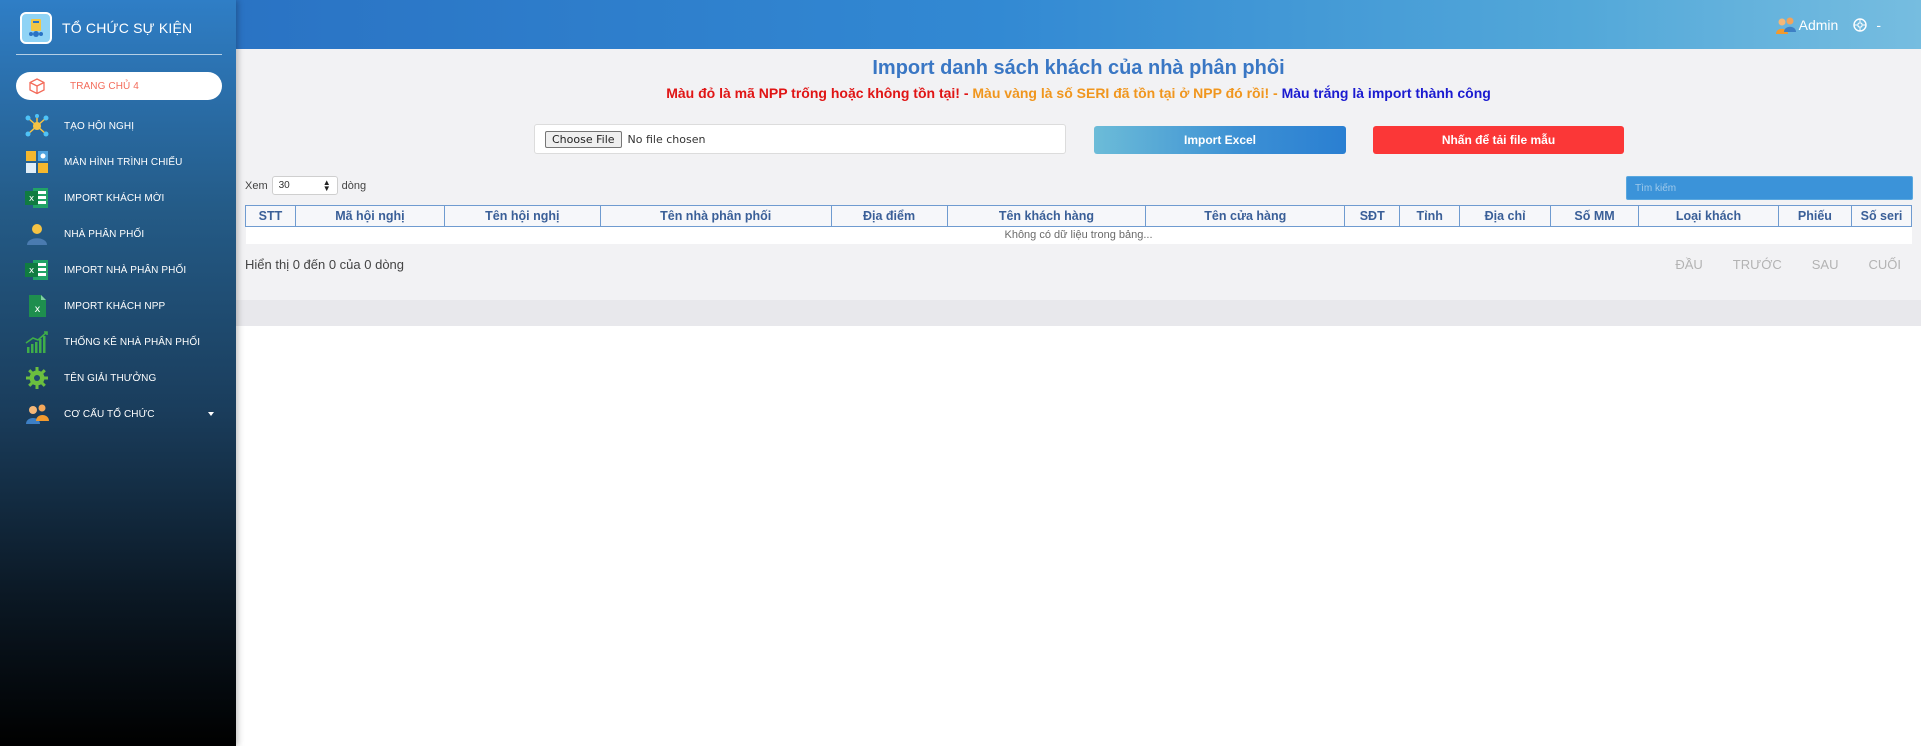 The height and width of the screenshot is (746, 1921). I want to click on file-input: Choose File No file chosen, so click(800, 139).